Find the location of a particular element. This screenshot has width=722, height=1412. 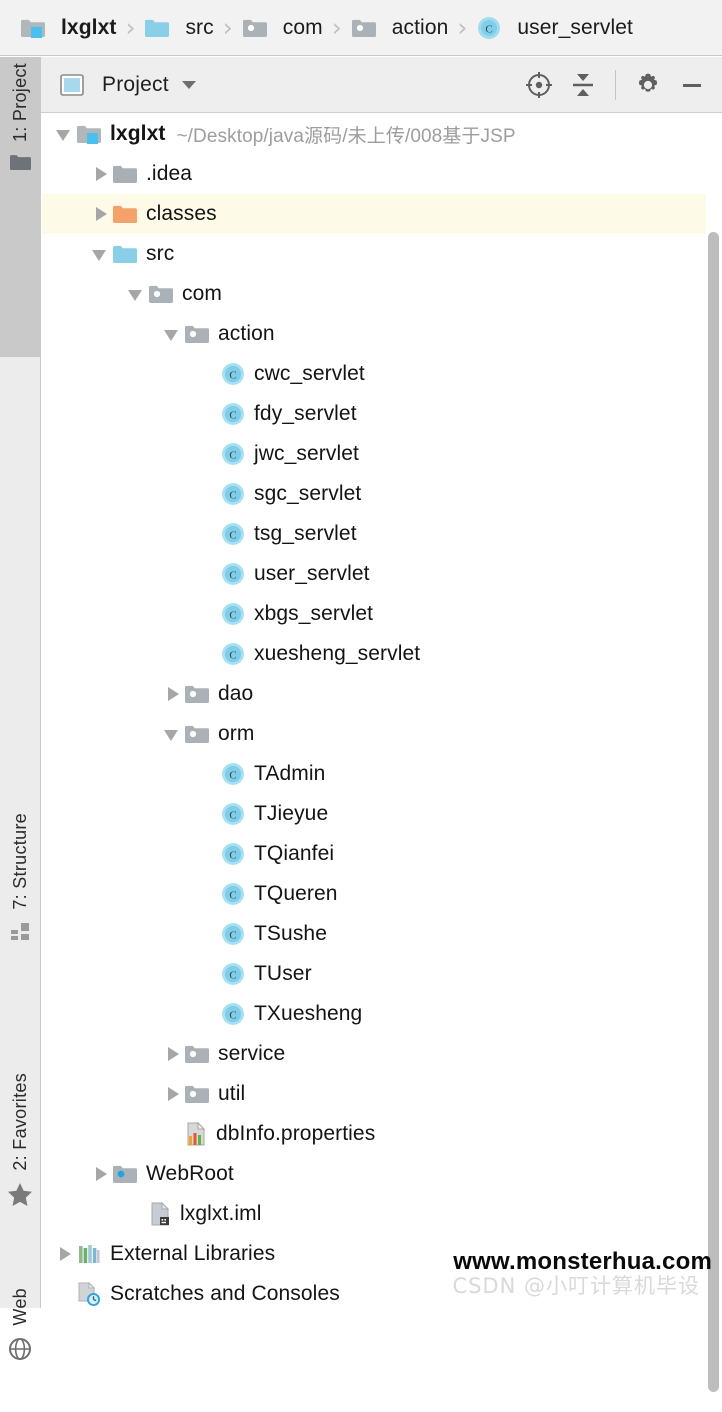

settings-button is located at coordinates (648, 85).